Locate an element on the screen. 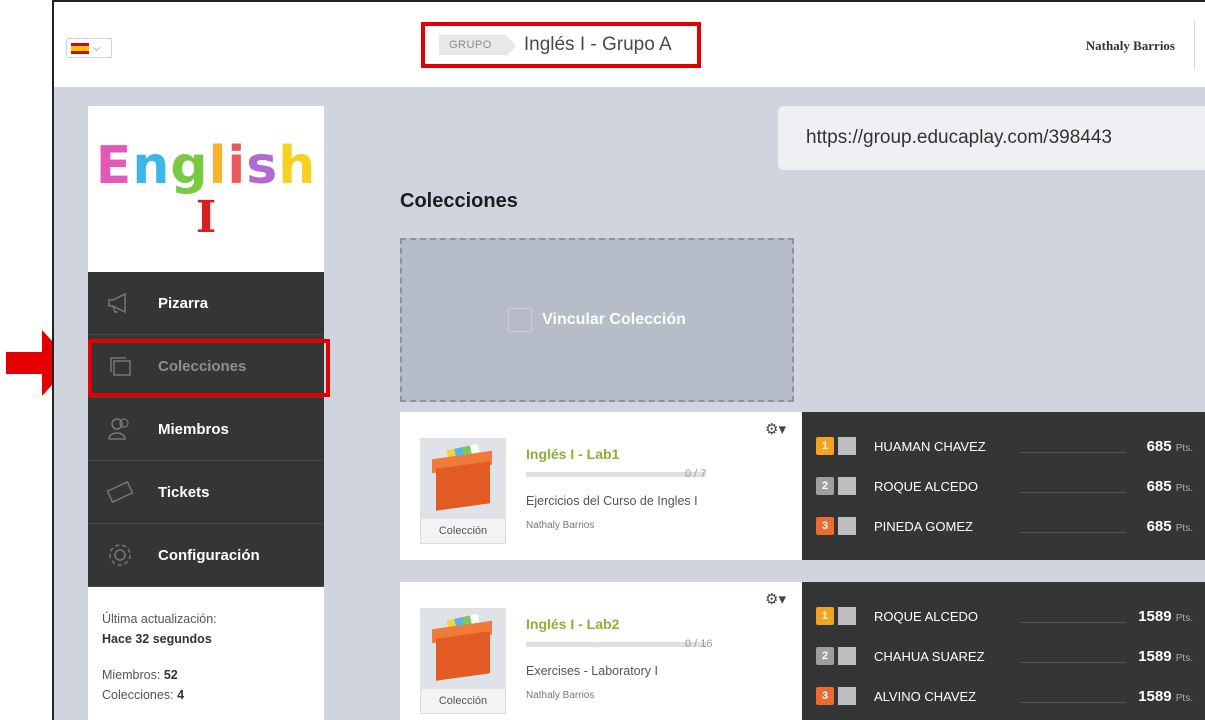  collection-title: Inglés I - Lab1 is located at coordinates (572, 454).